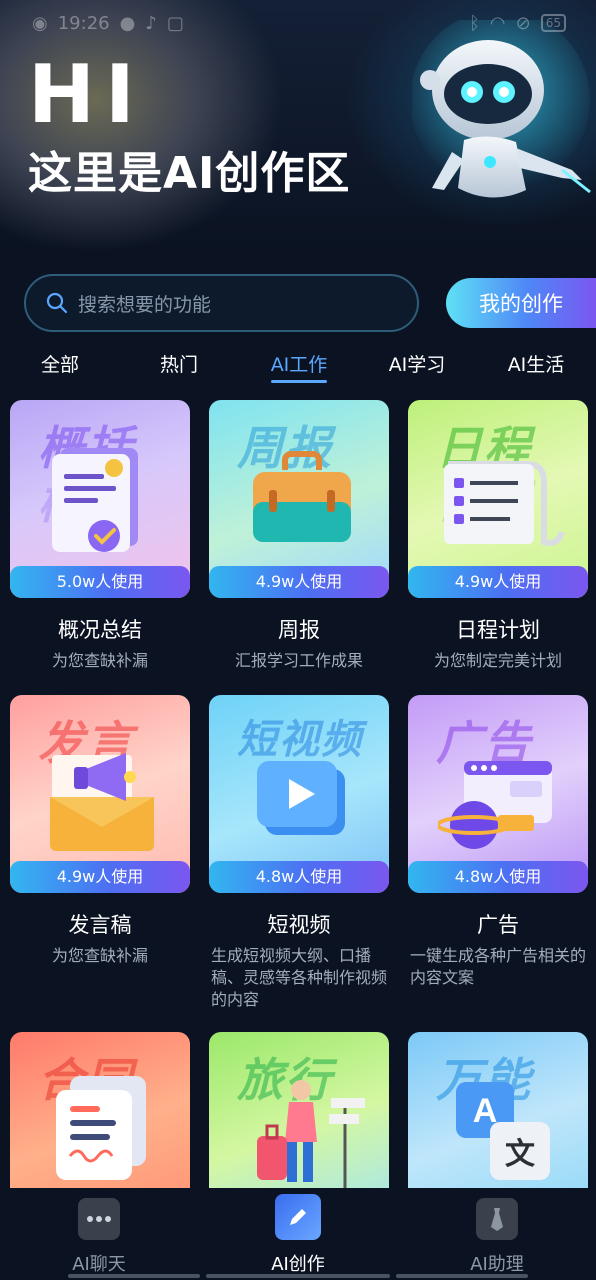  I want to click on card-description: 汇报学习工作成果, so click(298, 660).